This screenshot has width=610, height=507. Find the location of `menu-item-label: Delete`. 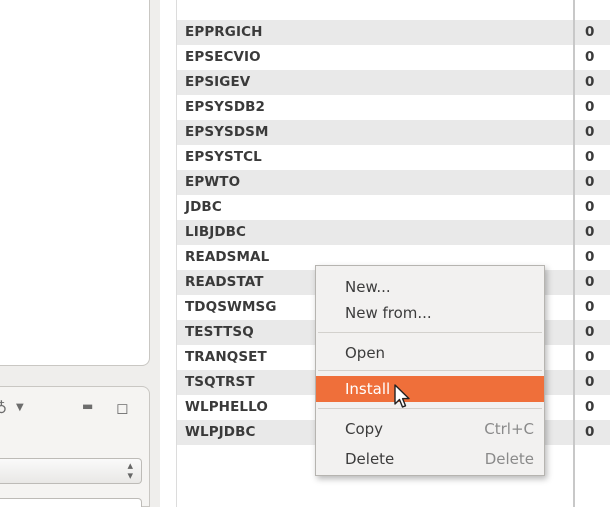

menu-item-label: Delete is located at coordinates (370, 459).